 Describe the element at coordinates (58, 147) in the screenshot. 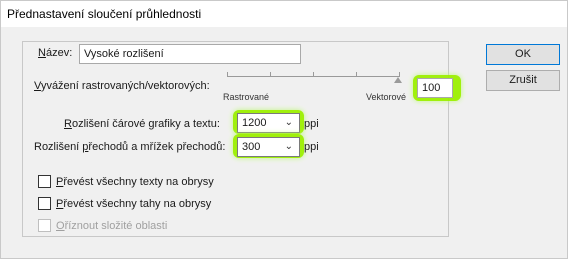

I see `gradient-label-pre: Rozlišení` at that location.